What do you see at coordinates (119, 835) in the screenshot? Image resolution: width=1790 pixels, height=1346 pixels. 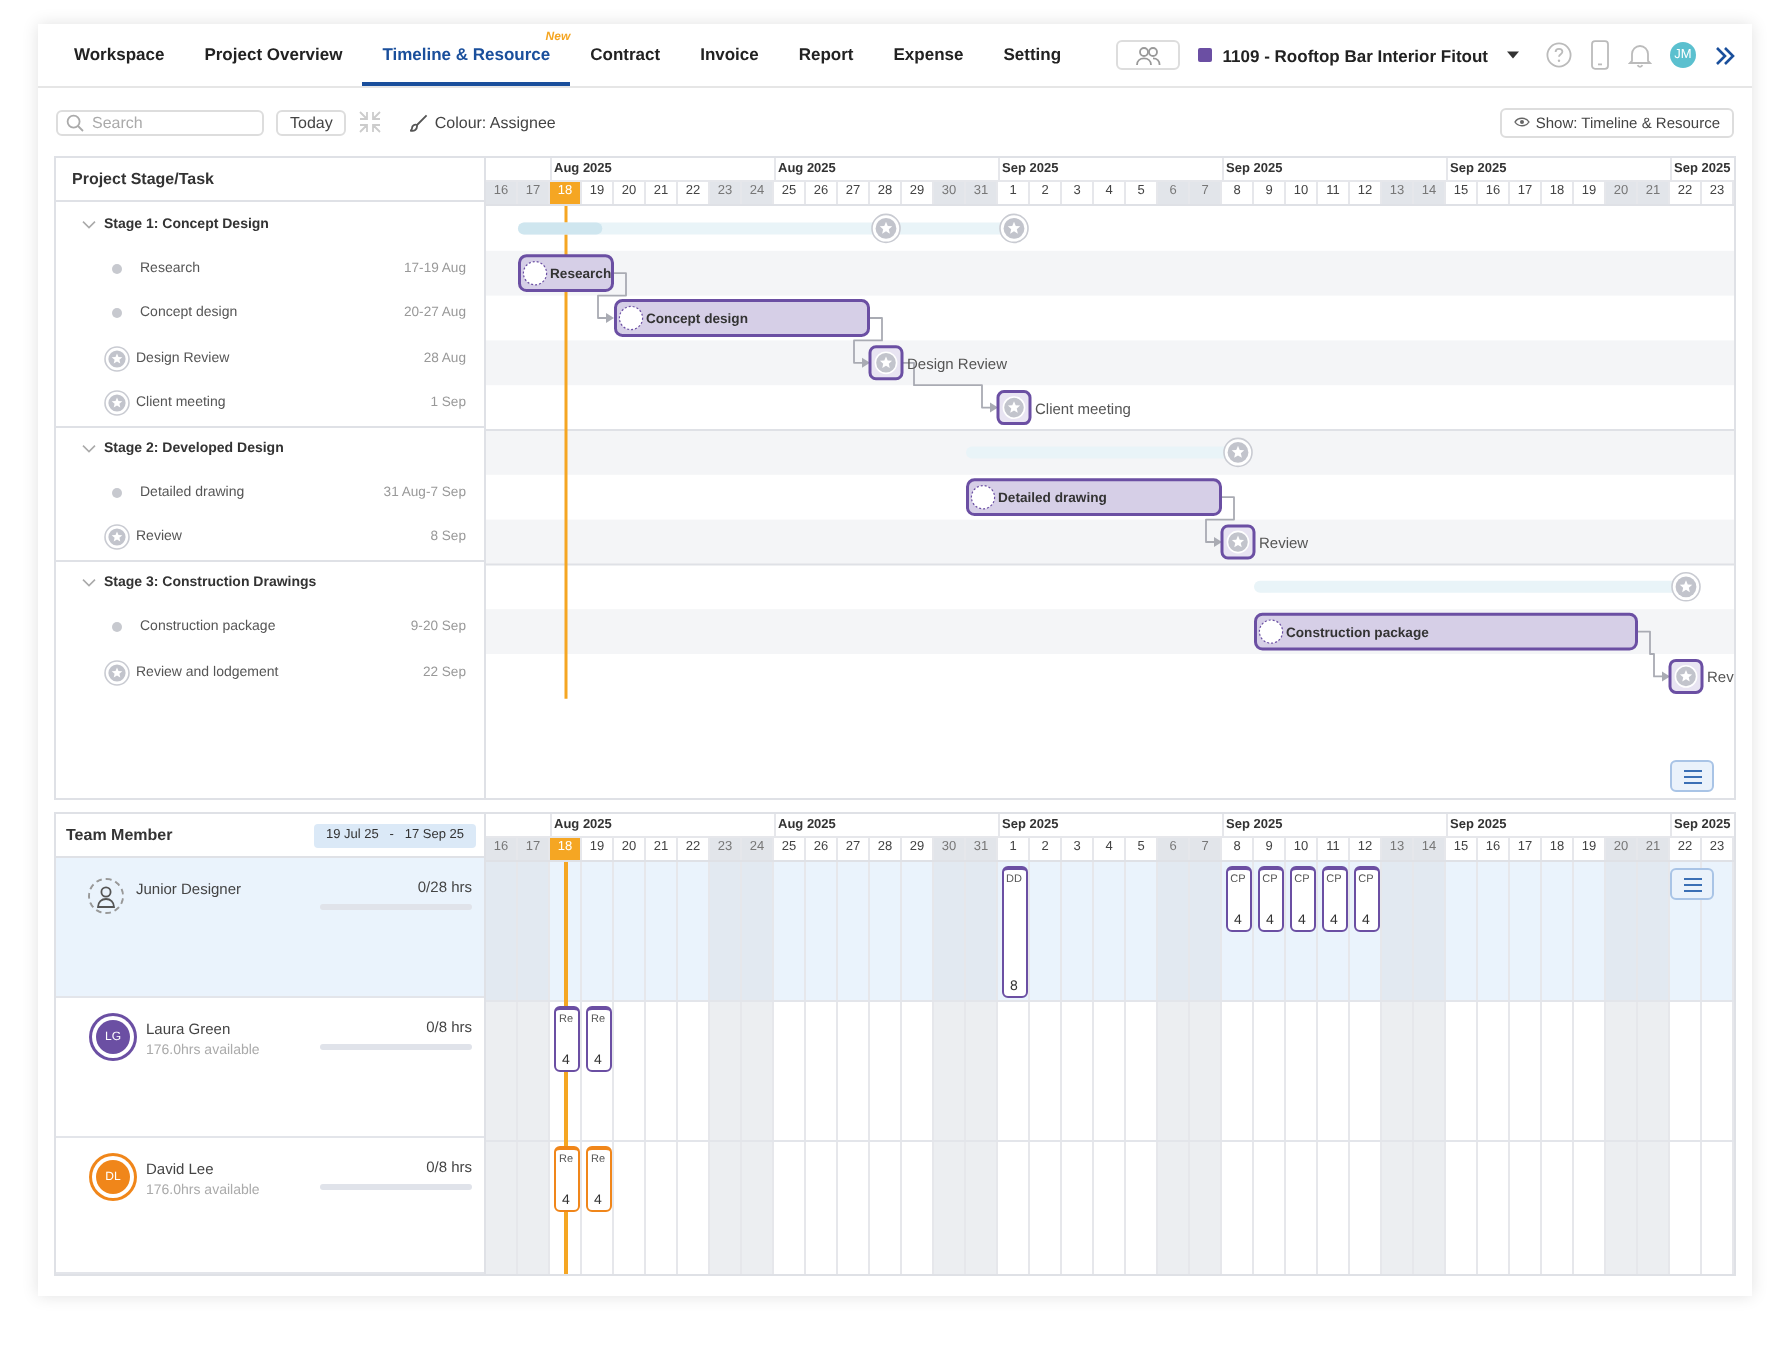 I see `column-header: Team Member` at bounding box center [119, 835].